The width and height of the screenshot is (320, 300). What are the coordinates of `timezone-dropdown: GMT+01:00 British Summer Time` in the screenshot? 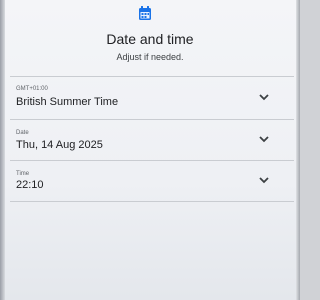 It's located at (152, 99).